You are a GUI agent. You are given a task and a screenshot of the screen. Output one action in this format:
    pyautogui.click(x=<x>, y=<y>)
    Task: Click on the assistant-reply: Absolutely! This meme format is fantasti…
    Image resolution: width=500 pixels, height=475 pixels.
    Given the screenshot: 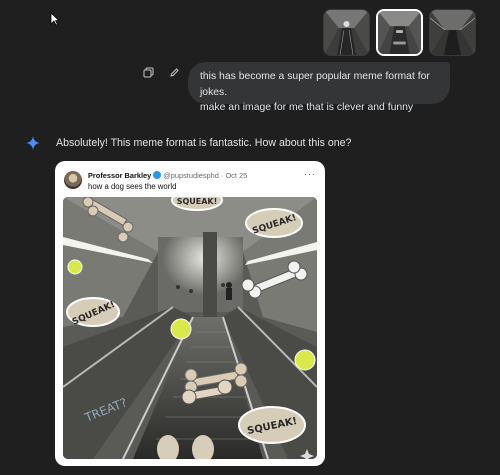 What is the action you would take?
    pyautogui.click(x=204, y=143)
    